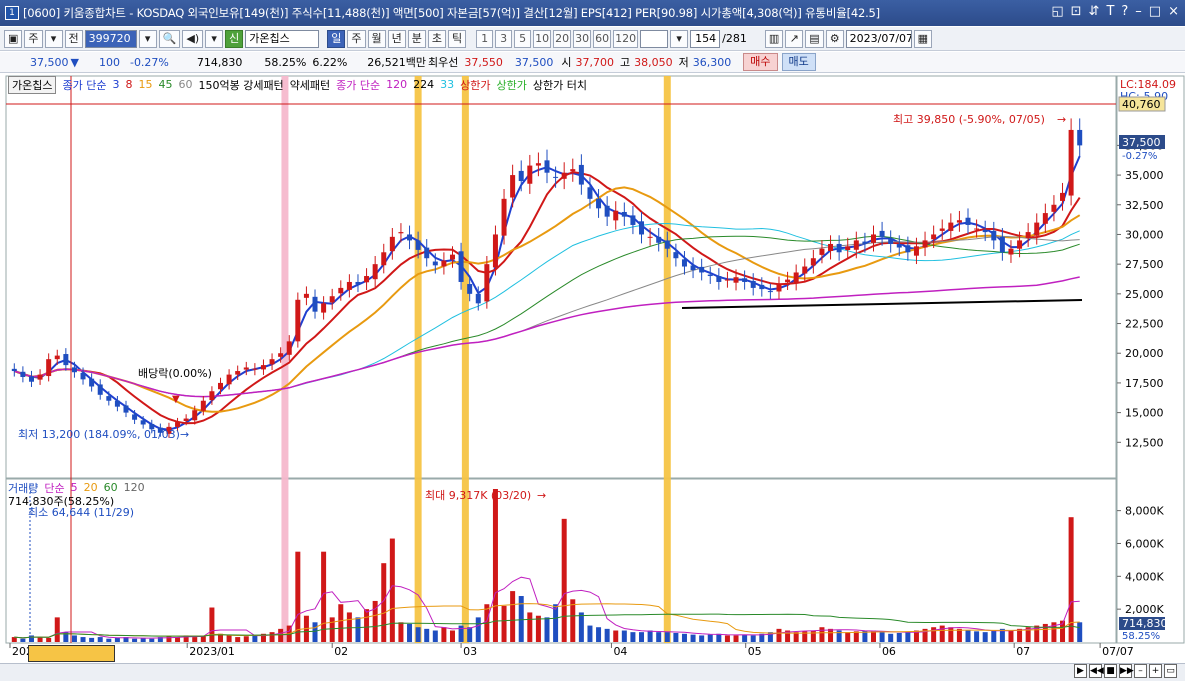 This screenshot has height=681, width=1185. What do you see at coordinates (626, 38) in the screenshot?
I see `interval-120: 120` at bounding box center [626, 38].